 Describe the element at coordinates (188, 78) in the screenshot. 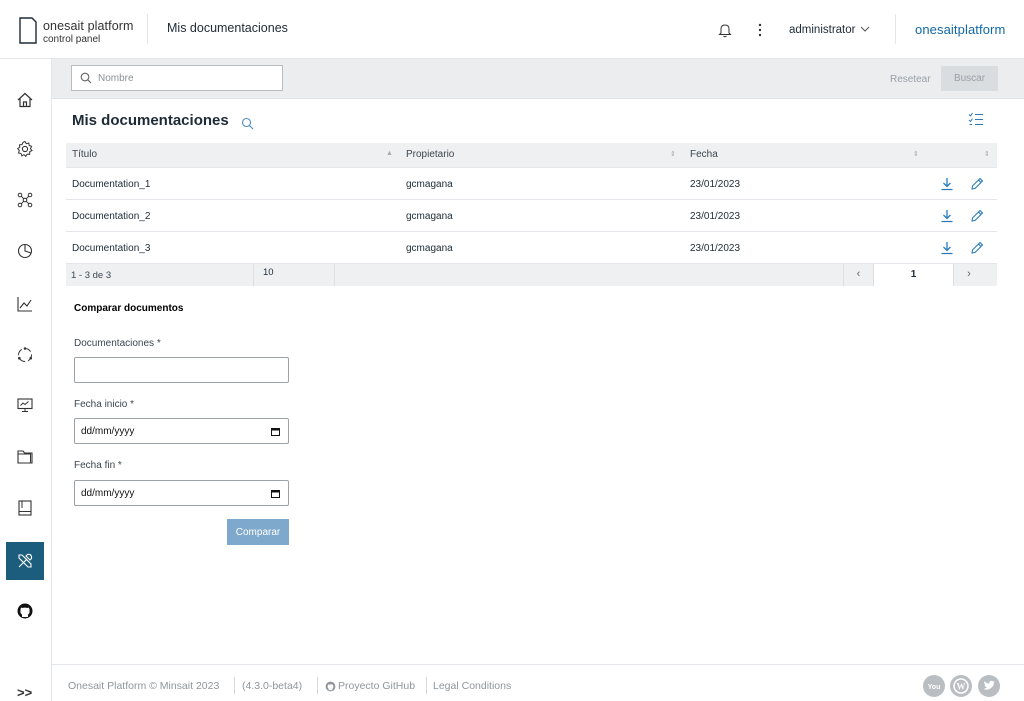

I see `search-input` at that location.